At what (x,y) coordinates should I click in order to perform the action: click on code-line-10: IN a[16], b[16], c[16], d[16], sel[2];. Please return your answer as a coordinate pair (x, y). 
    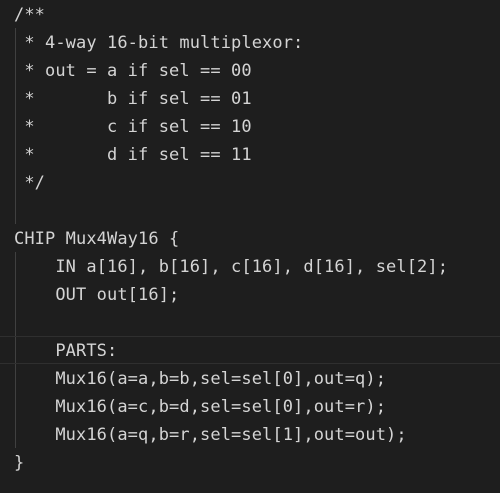
    Looking at the image, I should click on (231, 267).